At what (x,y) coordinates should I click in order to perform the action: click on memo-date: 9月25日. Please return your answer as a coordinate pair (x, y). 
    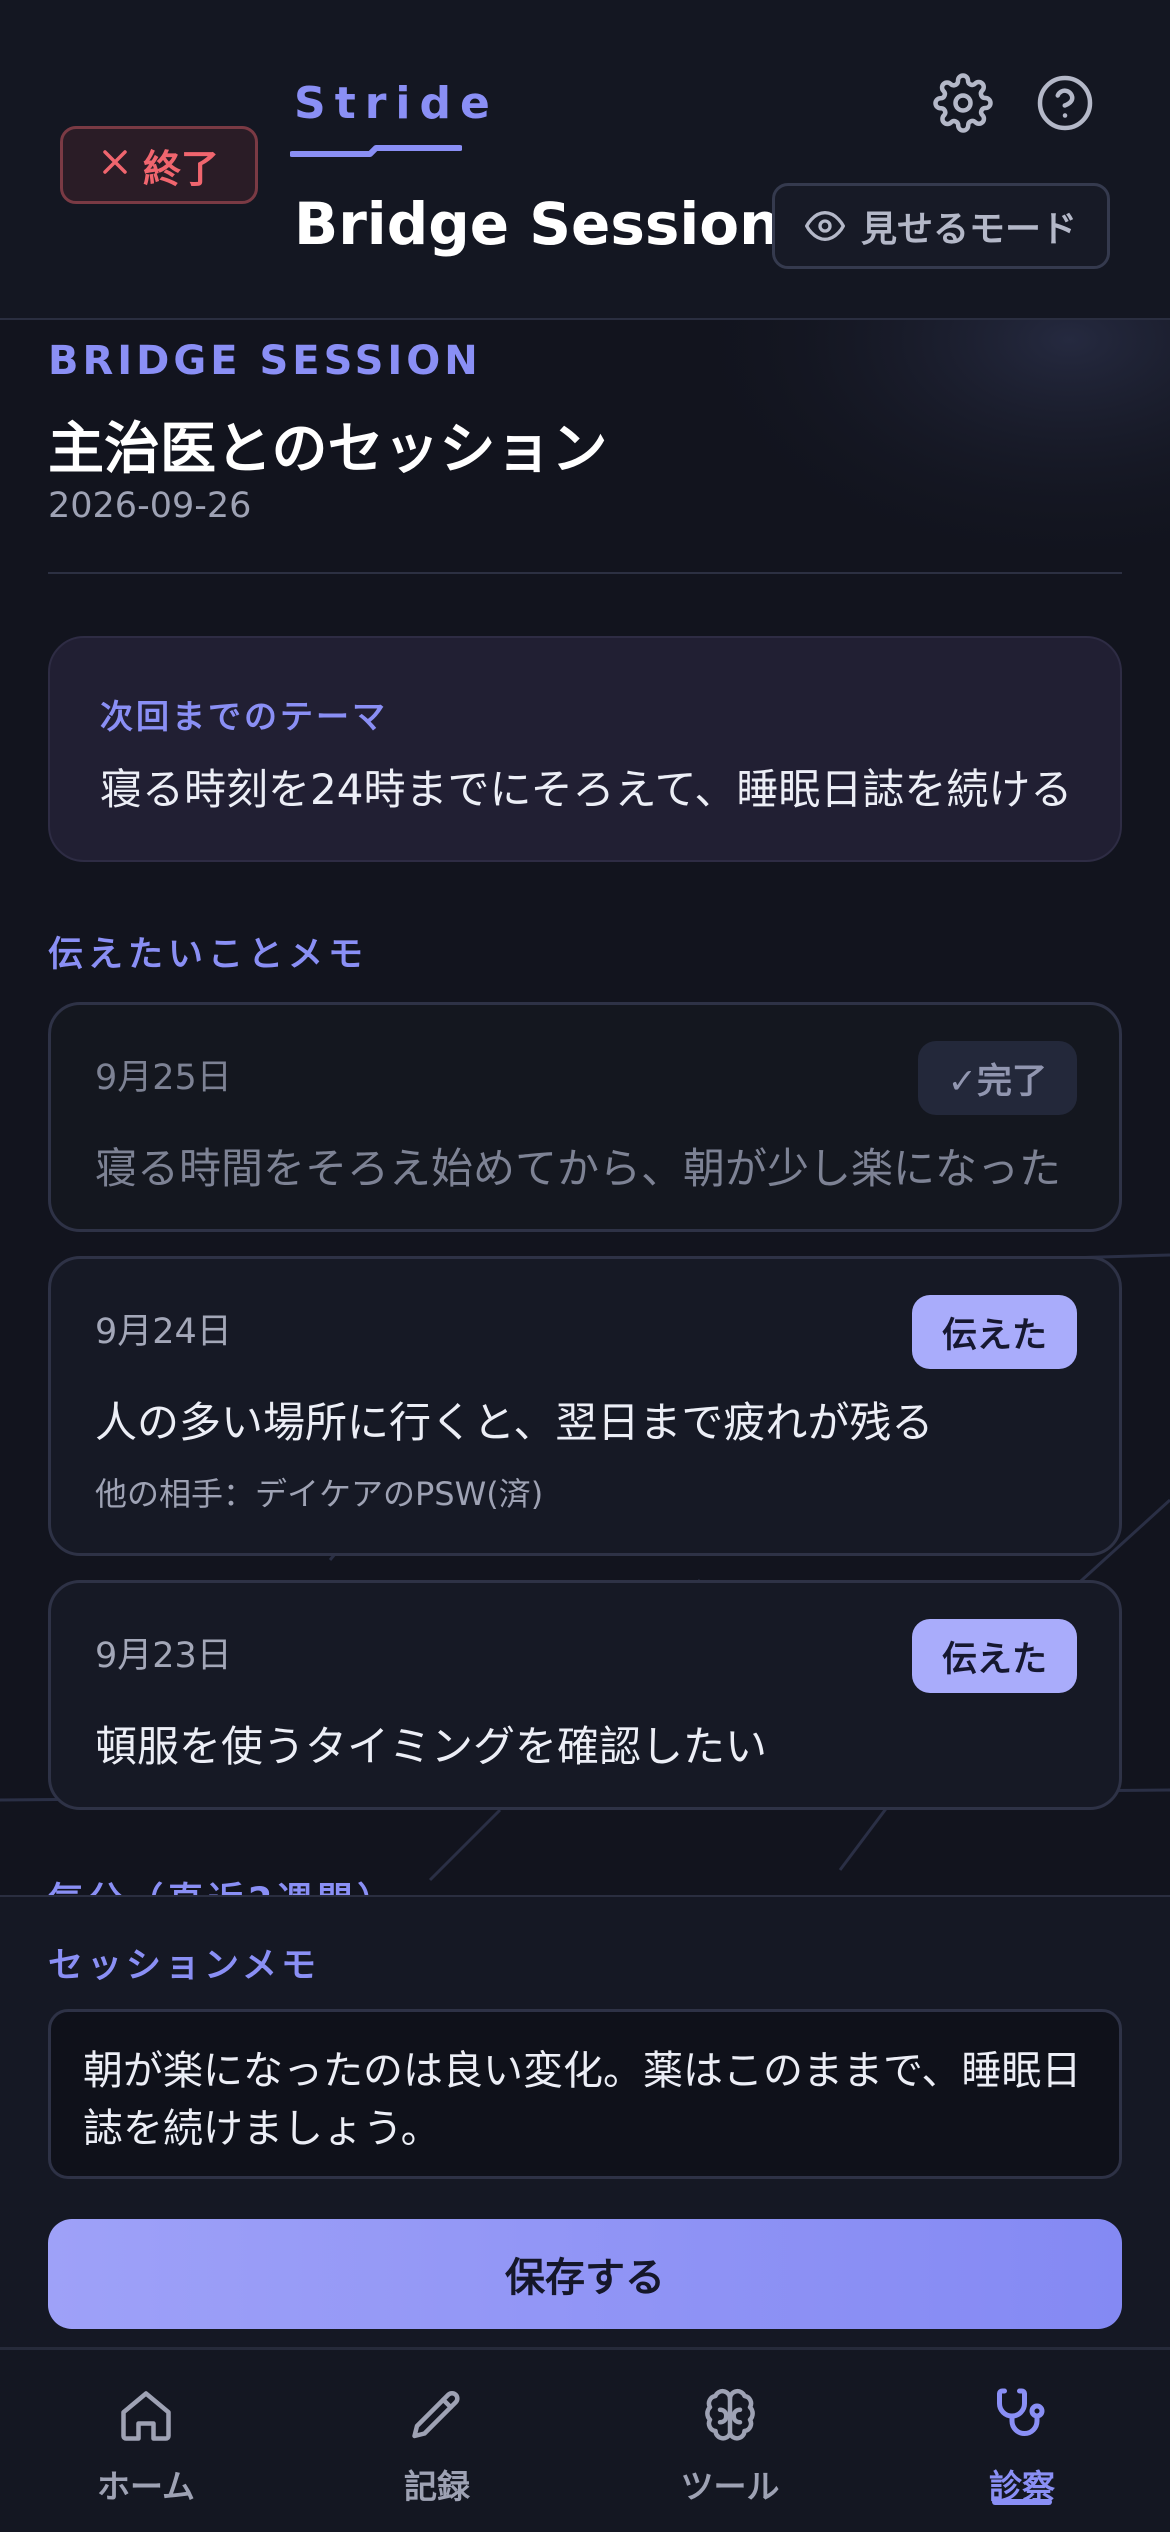
    Looking at the image, I should click on (163, 1078).